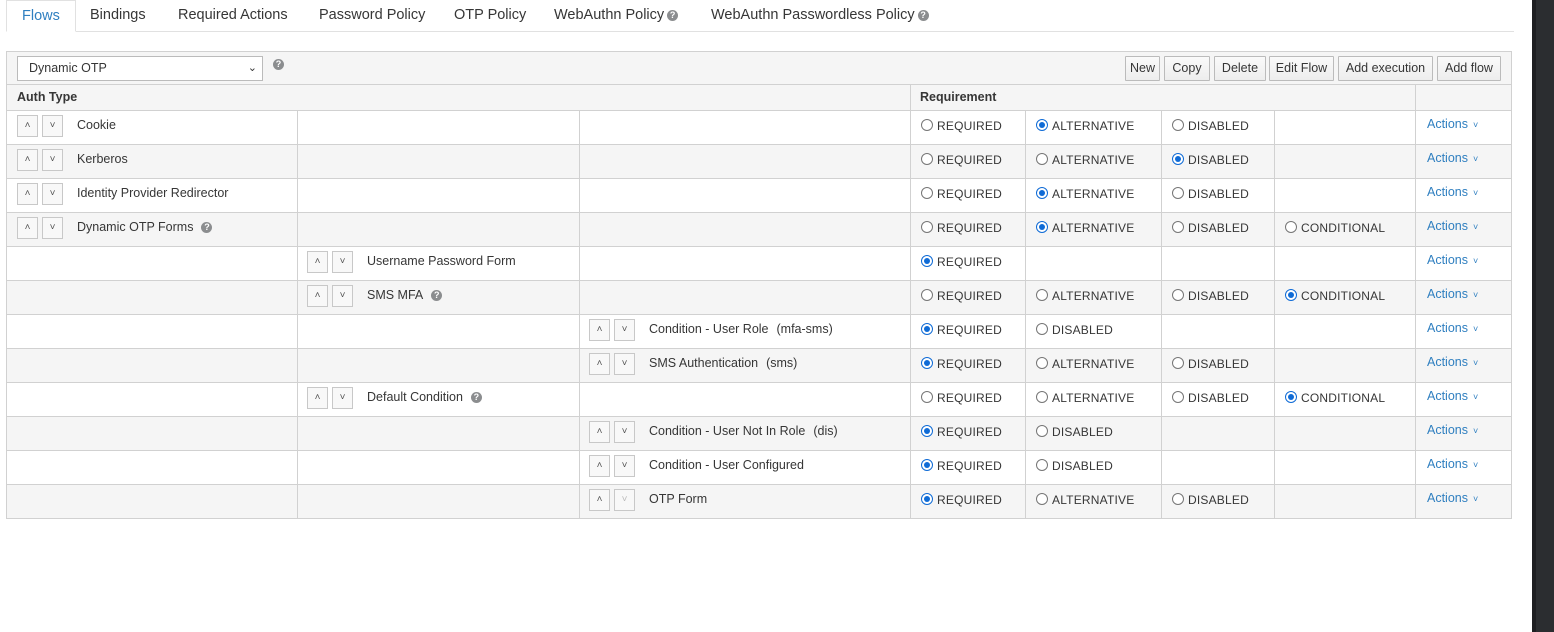 This screenshot has width=1554, height=632. Describe the element at coordinates (372, 16) in the screenshot. I see `tab-password-policy: Password Policy` at that location.